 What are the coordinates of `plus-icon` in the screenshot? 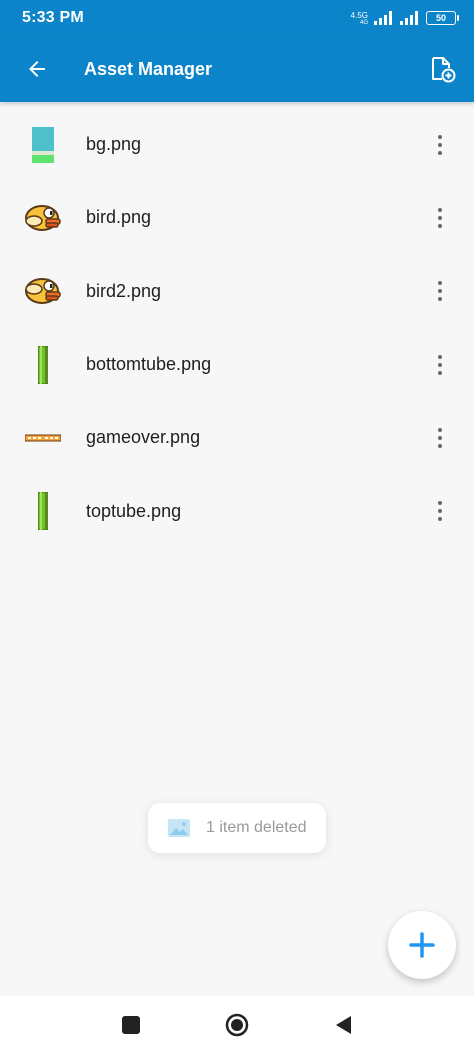 It's located at (422, 945).